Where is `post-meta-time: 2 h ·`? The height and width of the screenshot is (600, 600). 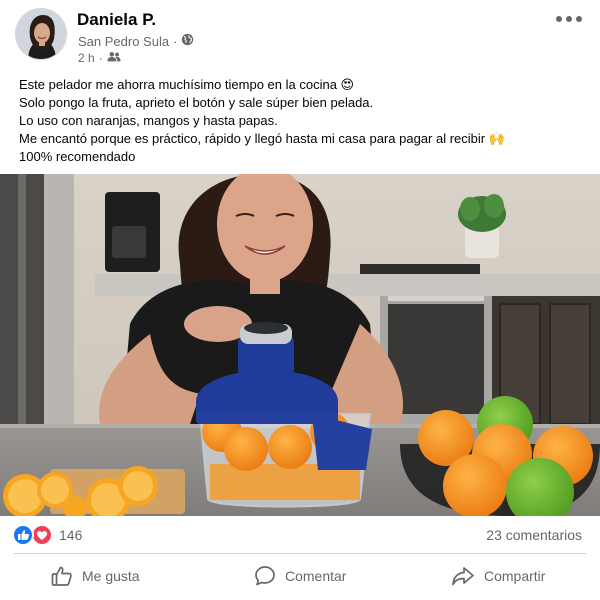 post-meta-time: 2 h · is located at coordinates (99, 58).